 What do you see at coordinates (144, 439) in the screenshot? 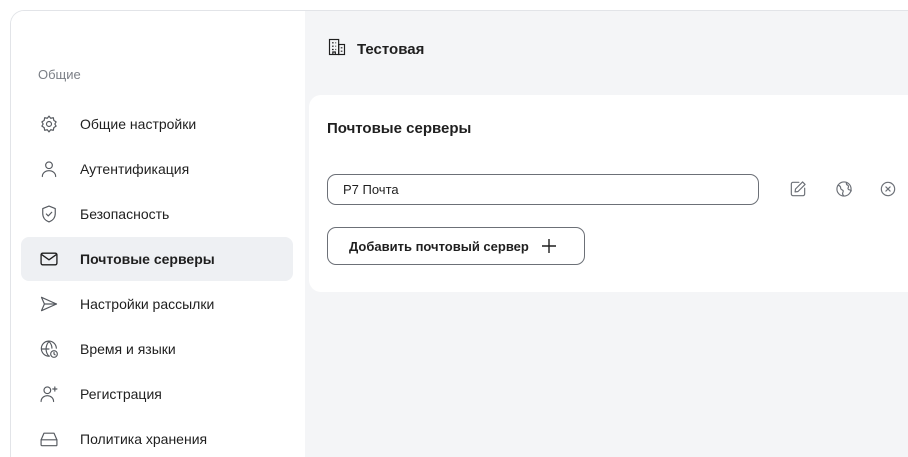
I see `sidebar-item-label: Политика хранения` at bounding box center [144, 439].